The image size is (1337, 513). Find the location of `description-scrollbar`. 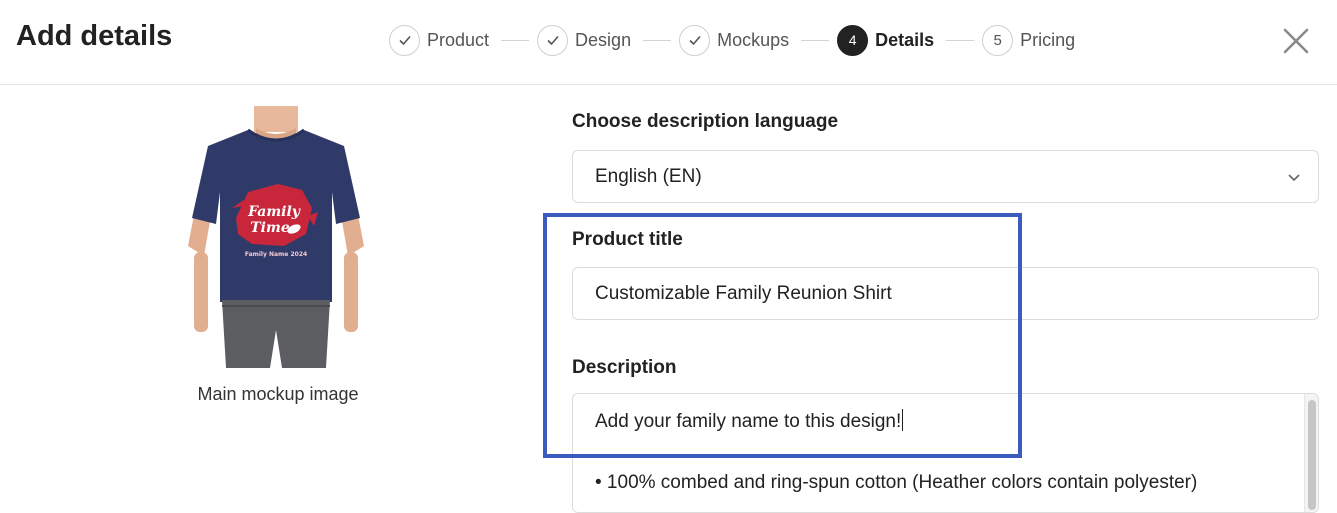

description-scrollbar is located at coordinates (1311, 453).